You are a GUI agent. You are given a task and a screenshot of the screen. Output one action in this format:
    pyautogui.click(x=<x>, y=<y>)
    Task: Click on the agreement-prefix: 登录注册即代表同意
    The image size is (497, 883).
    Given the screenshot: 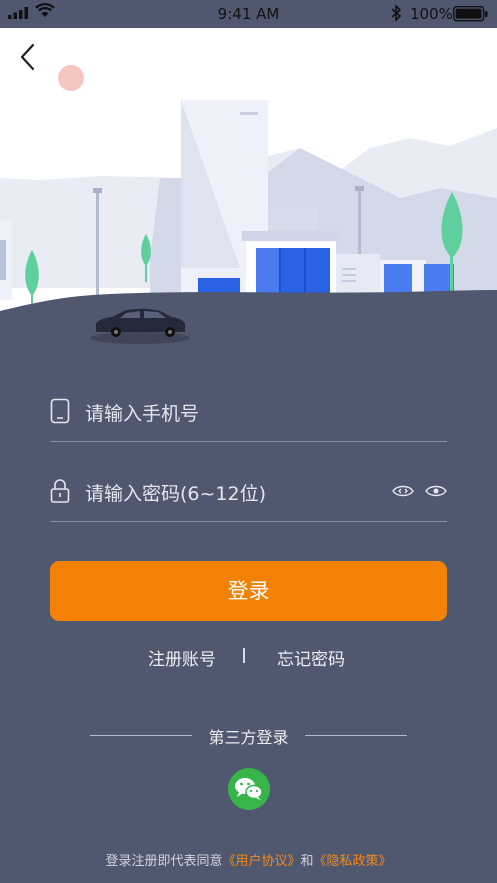 What is the action you would take?
    pyautogui.click(x=164, y=861)
    